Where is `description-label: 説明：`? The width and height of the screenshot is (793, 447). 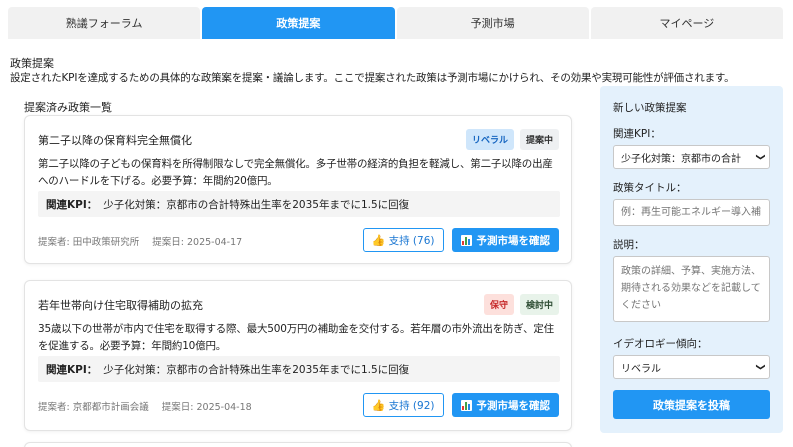
description-label: 説明： is located at coordinates (629, 245).